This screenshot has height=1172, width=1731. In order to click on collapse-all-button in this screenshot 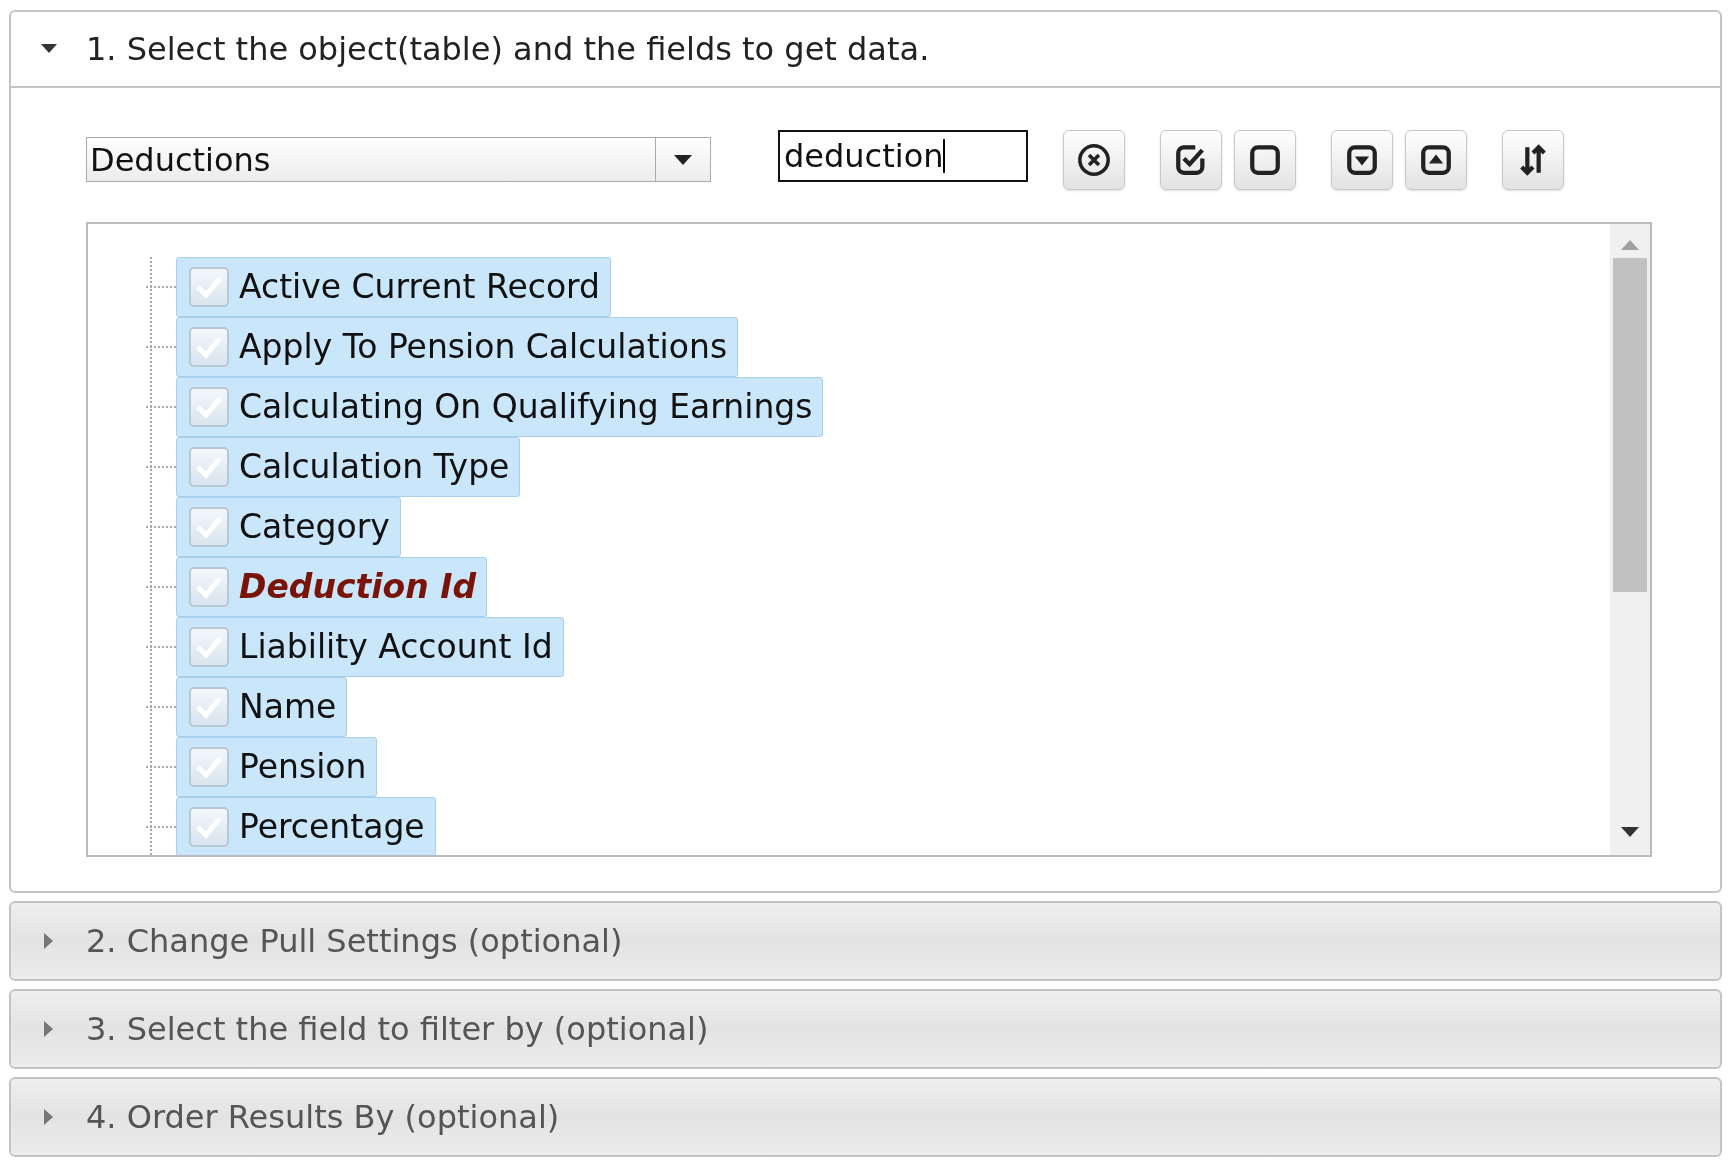, I will do `click(1436, 159)`.